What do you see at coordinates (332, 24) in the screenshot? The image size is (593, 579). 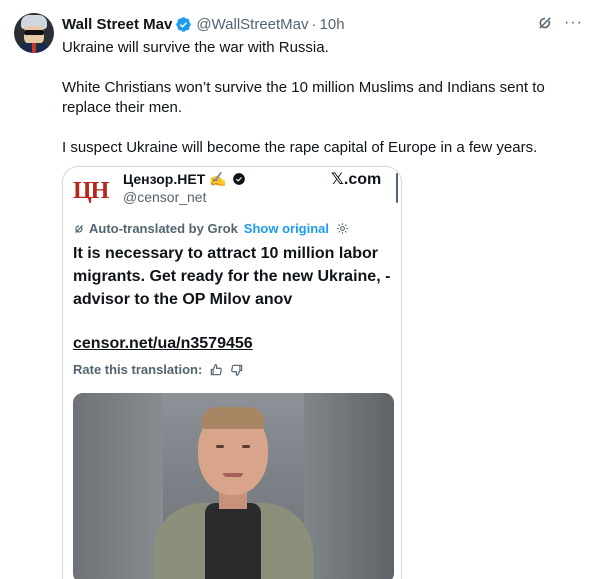 I see `post-timestamp: 10h` at bounding box center [332, 24].